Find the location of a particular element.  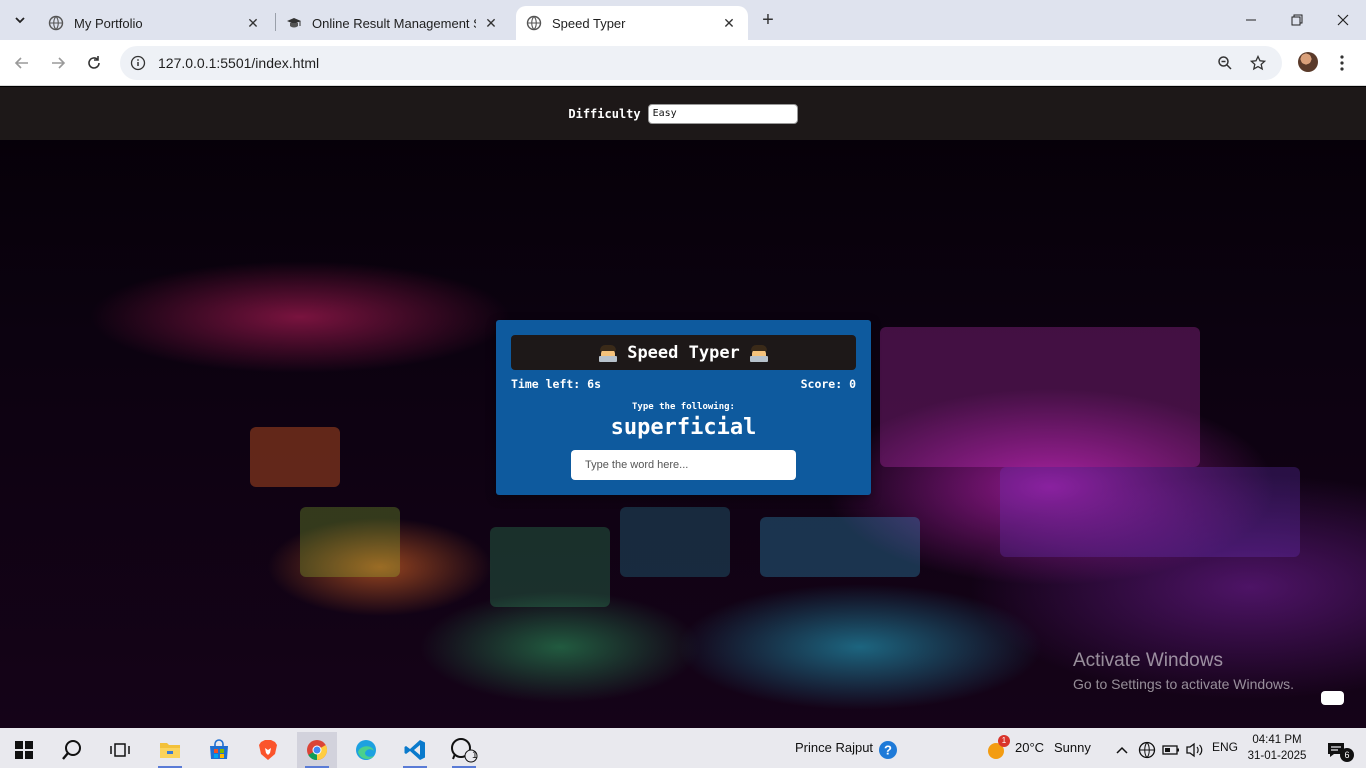

close-window-icon is located at coordinates (1343, 20).